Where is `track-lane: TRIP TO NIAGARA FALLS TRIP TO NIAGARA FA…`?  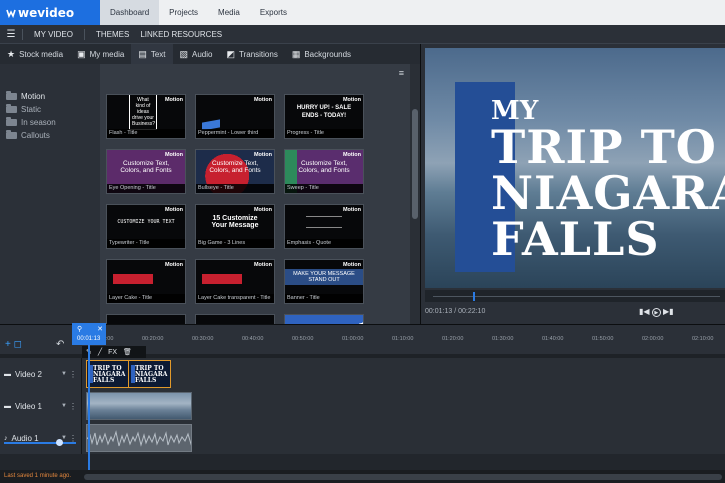
track-lane: TRIP TO NIAGARA FALLS TRIP TO NIAGARA FA… is located at coordinates (403, 374).